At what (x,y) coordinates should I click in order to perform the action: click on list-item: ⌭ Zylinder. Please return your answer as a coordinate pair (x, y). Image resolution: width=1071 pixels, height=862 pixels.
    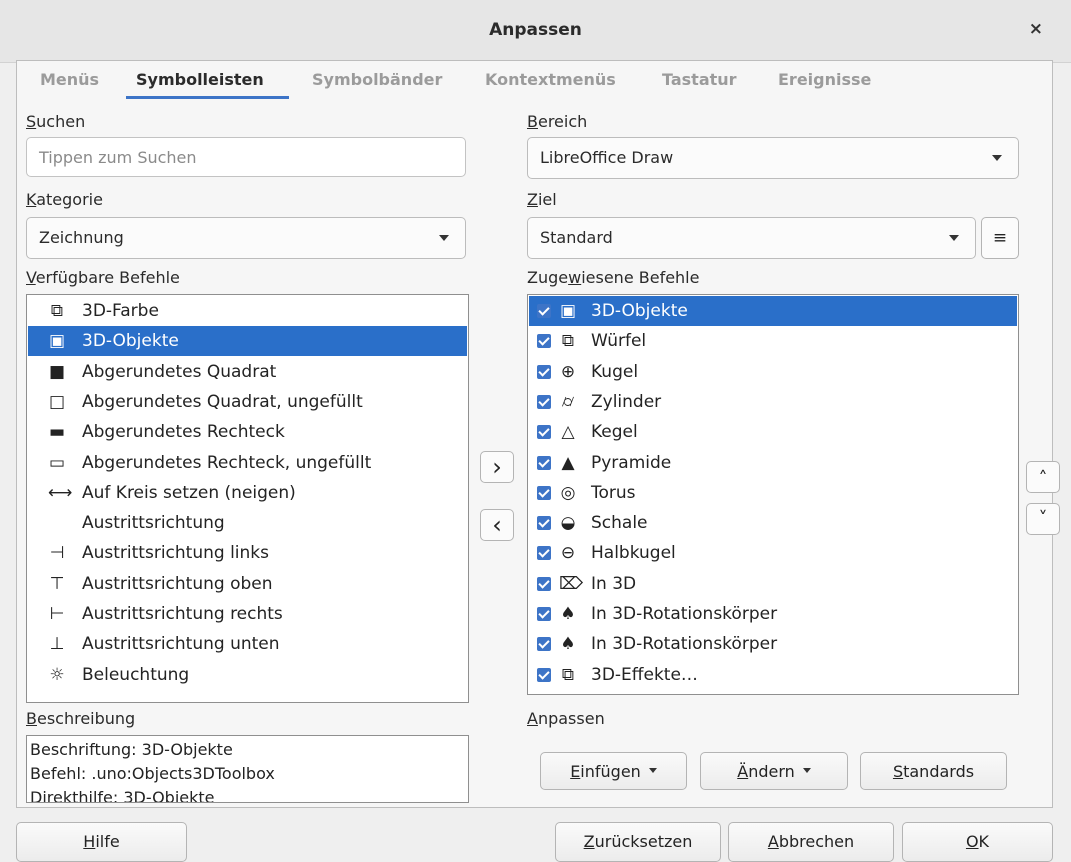
    Looking at the image, I should click on (773, 402).